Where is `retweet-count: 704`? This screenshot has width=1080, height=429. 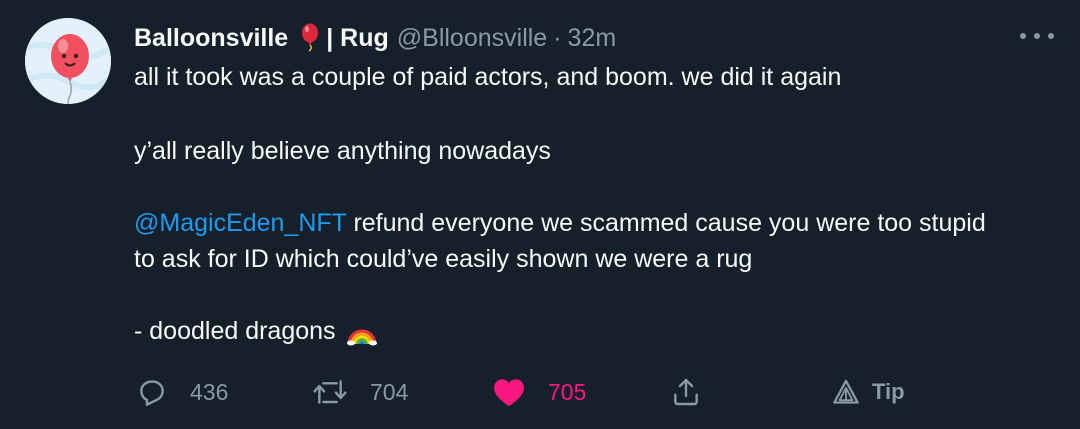
retweet-count: 704 is located at coordinates (389, 391).